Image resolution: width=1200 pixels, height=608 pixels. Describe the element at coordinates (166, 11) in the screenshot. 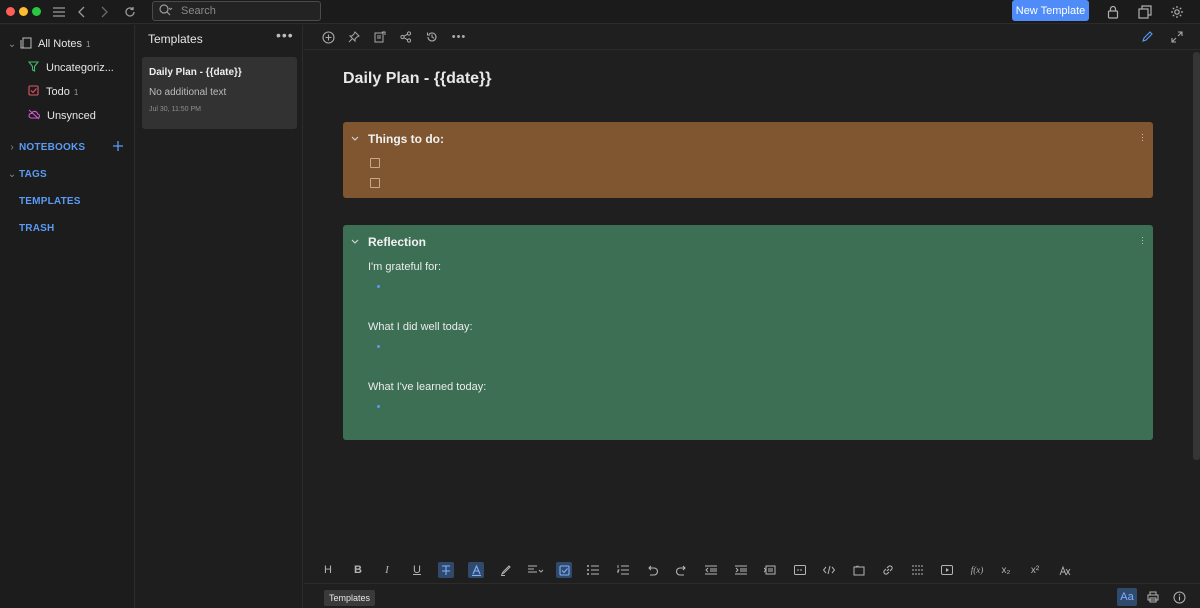

I see `search-icon` at that location.